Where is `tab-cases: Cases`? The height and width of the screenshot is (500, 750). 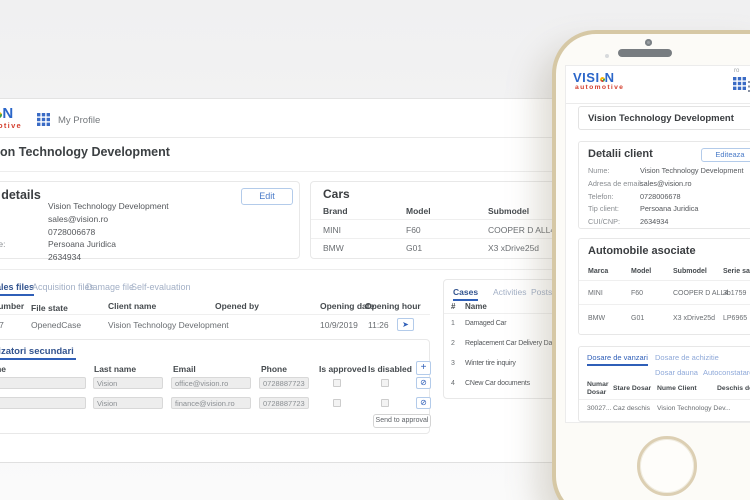 tab-cases: Cases is located at coordinates (466, 294).